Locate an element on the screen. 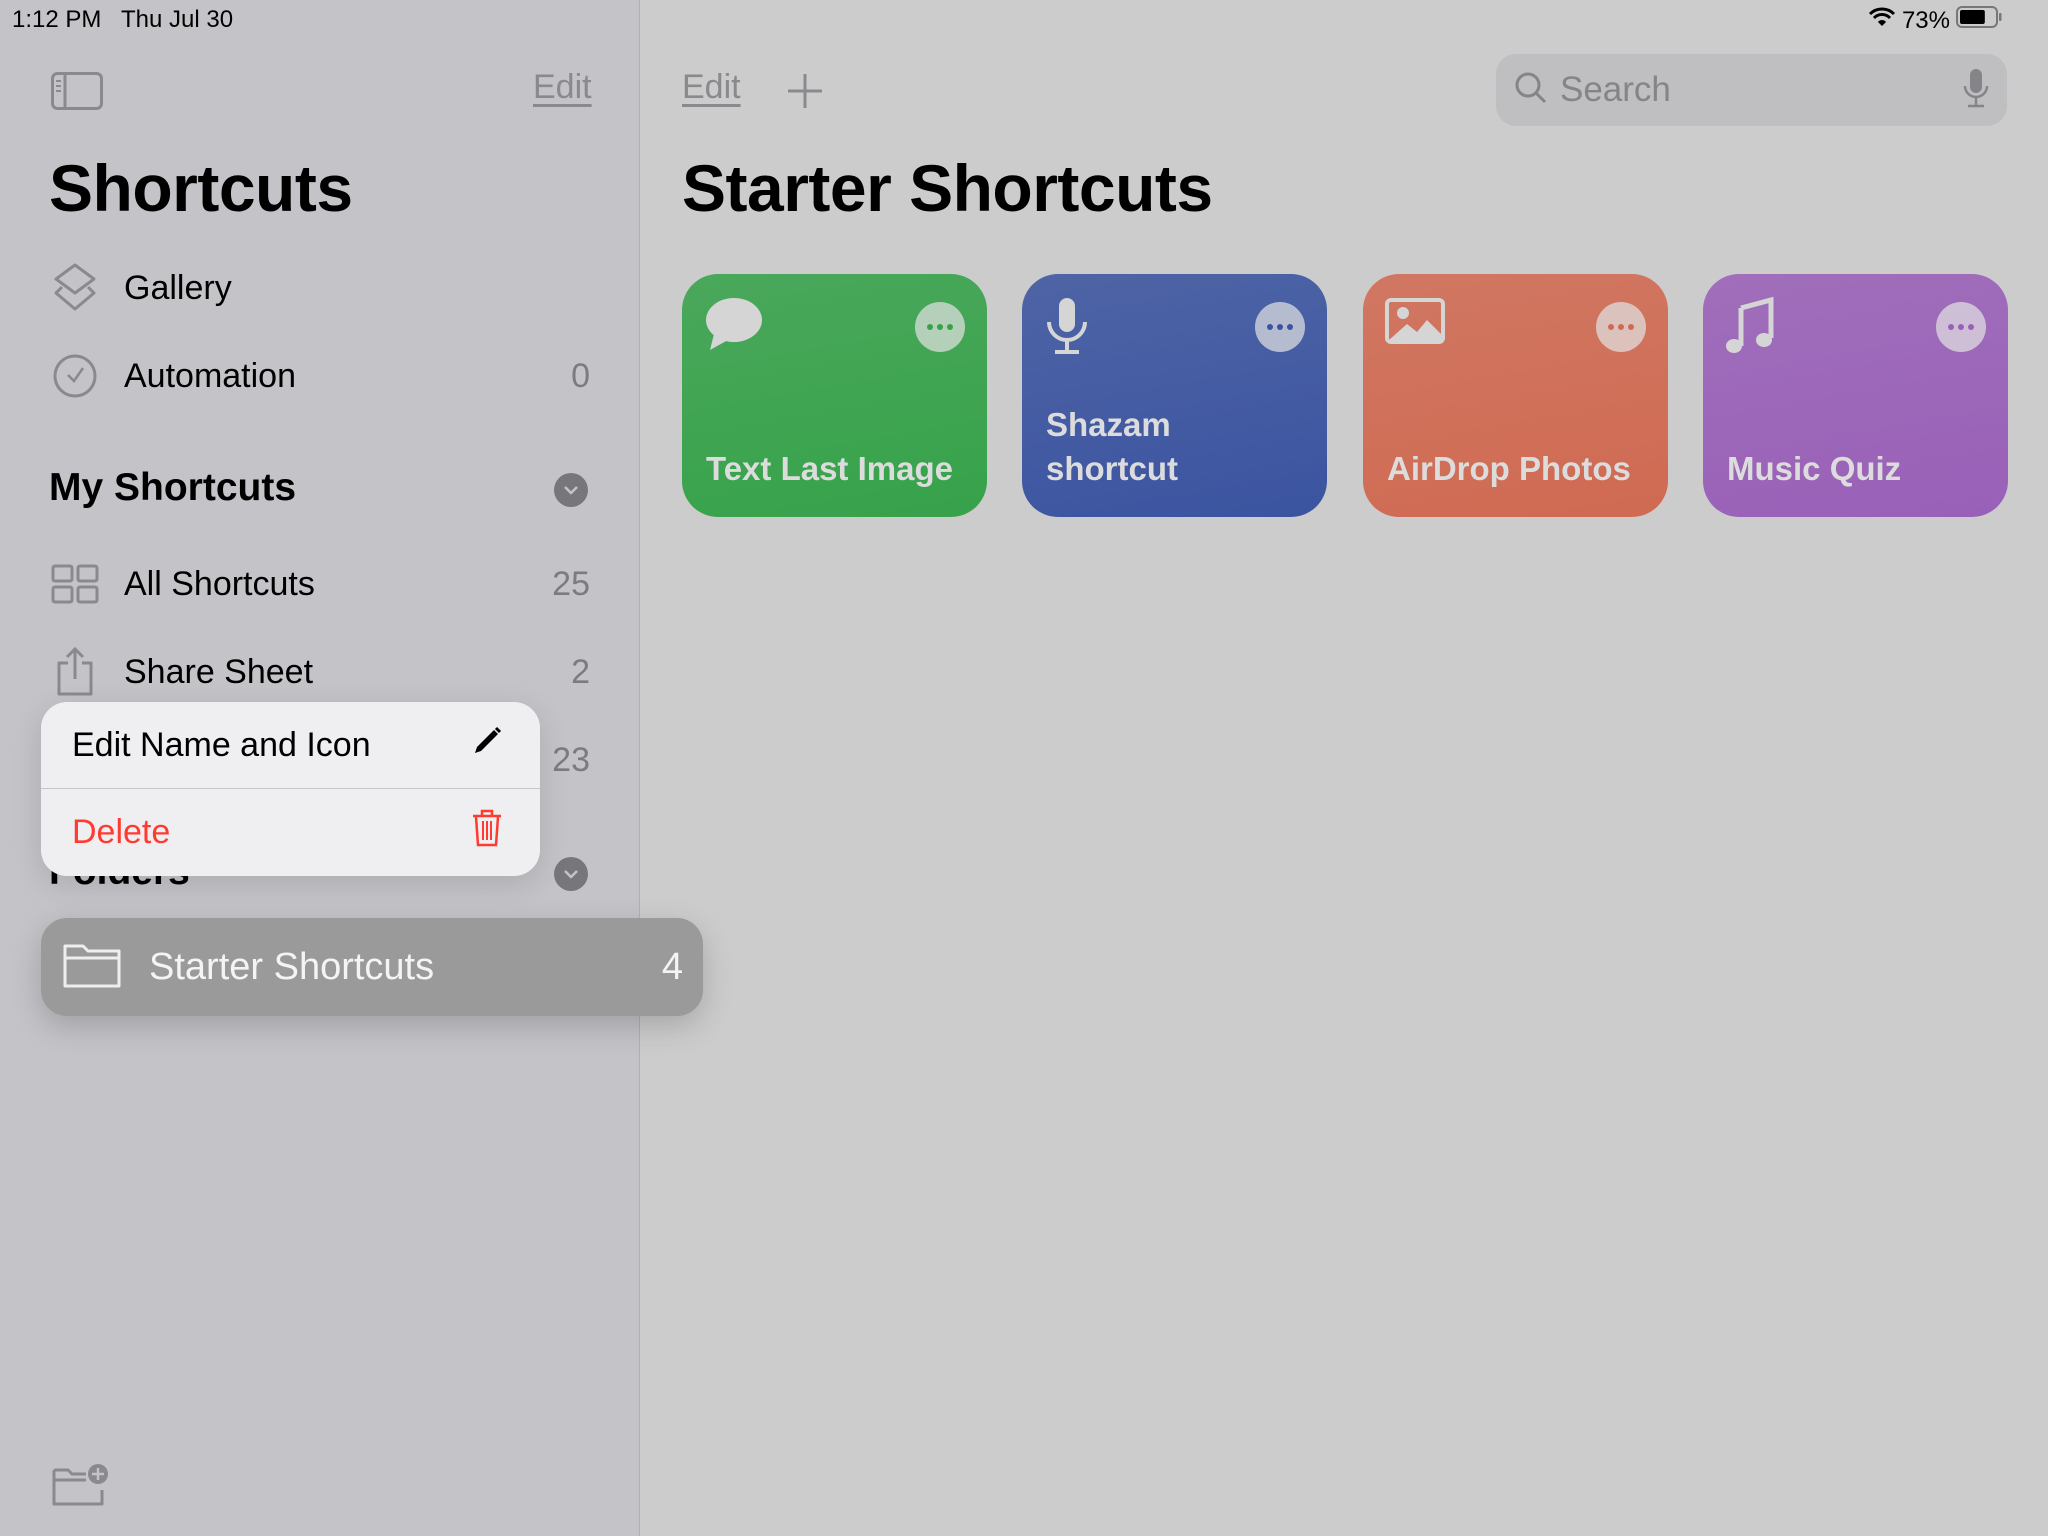 The width and height of the screenshot is (2048, 1536). context-menu: Edit Name and Icon Delete is located at coordinates (290, 789).